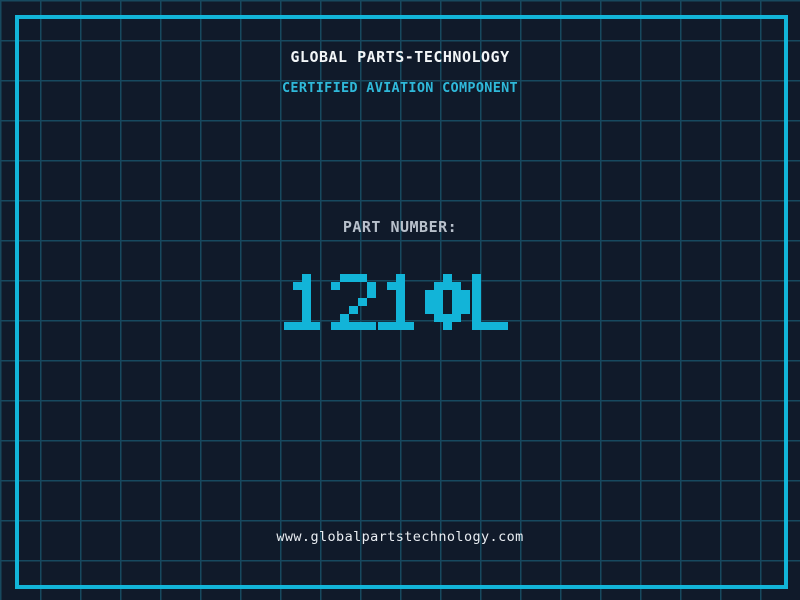 This screenshot has height=600, width=800. What do you see at coordinates (400, 88) in the screenshot?
I see `certification-tagline: CERTIFIED AVIATION COMPONENT` at bounding box center [400, 88].